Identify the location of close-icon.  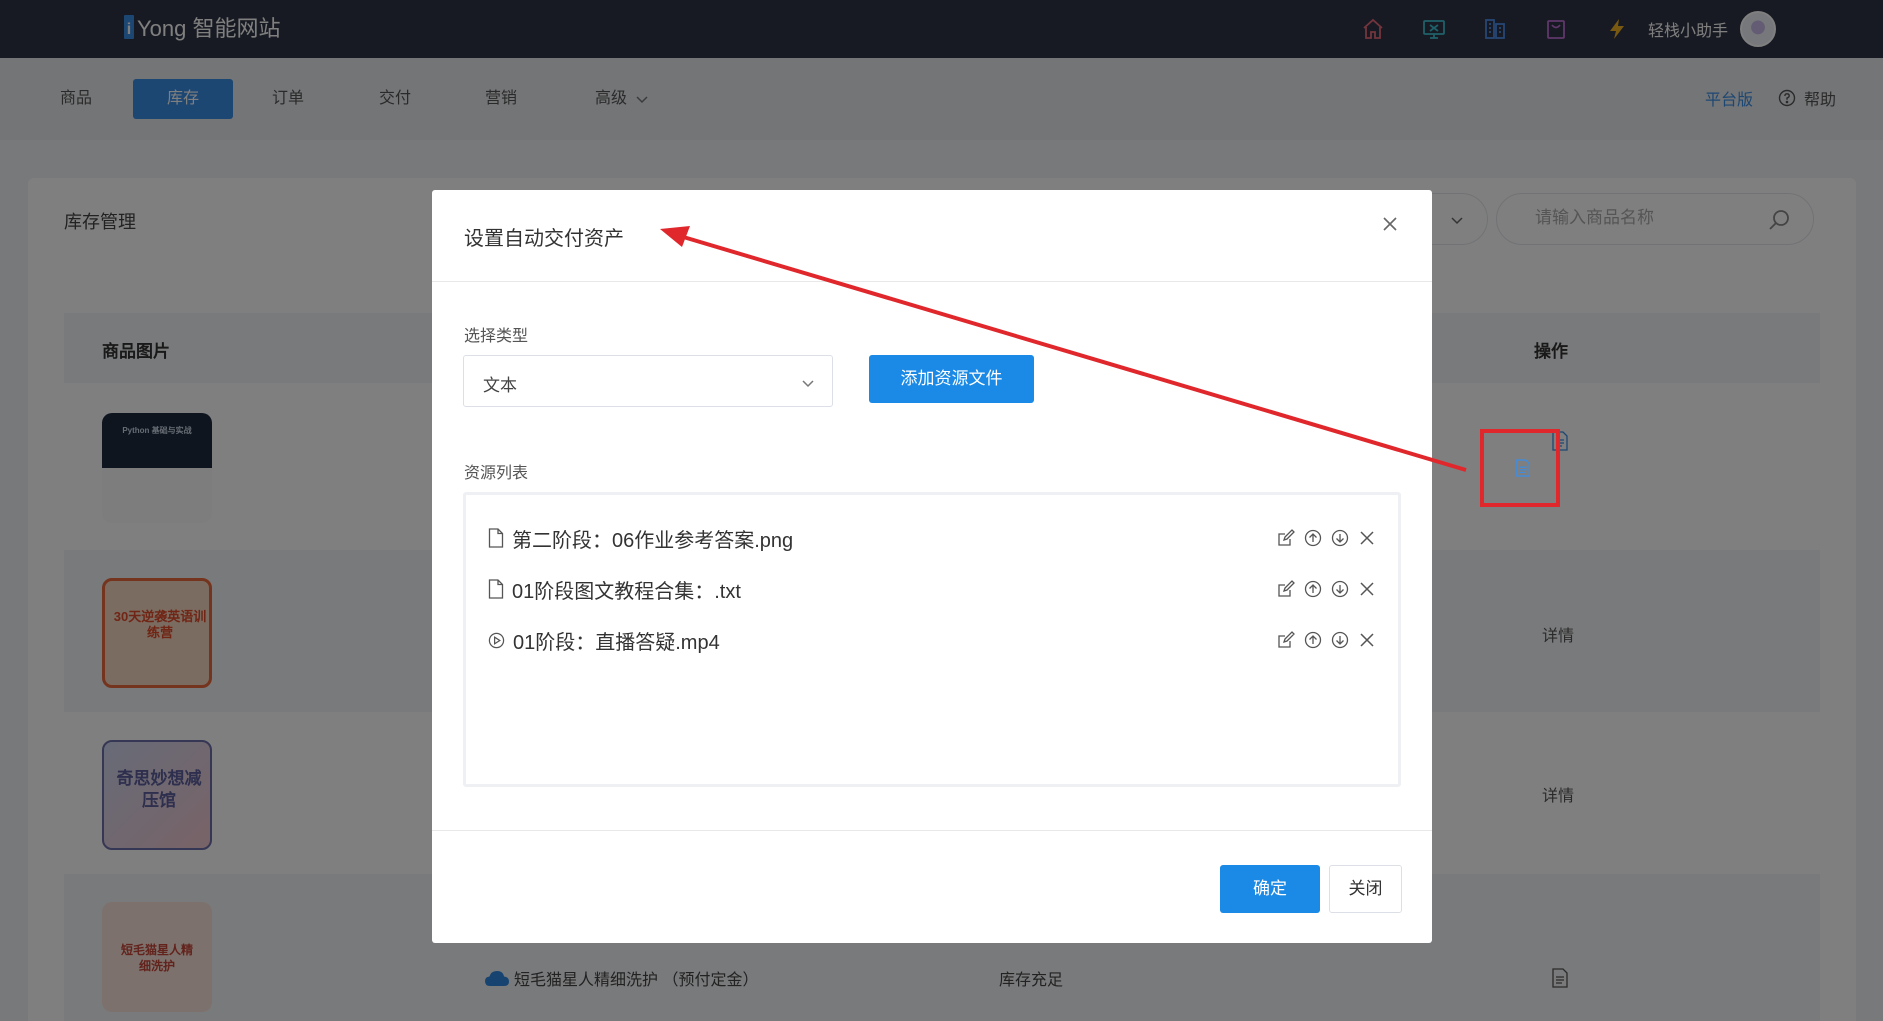
(1390, 224).